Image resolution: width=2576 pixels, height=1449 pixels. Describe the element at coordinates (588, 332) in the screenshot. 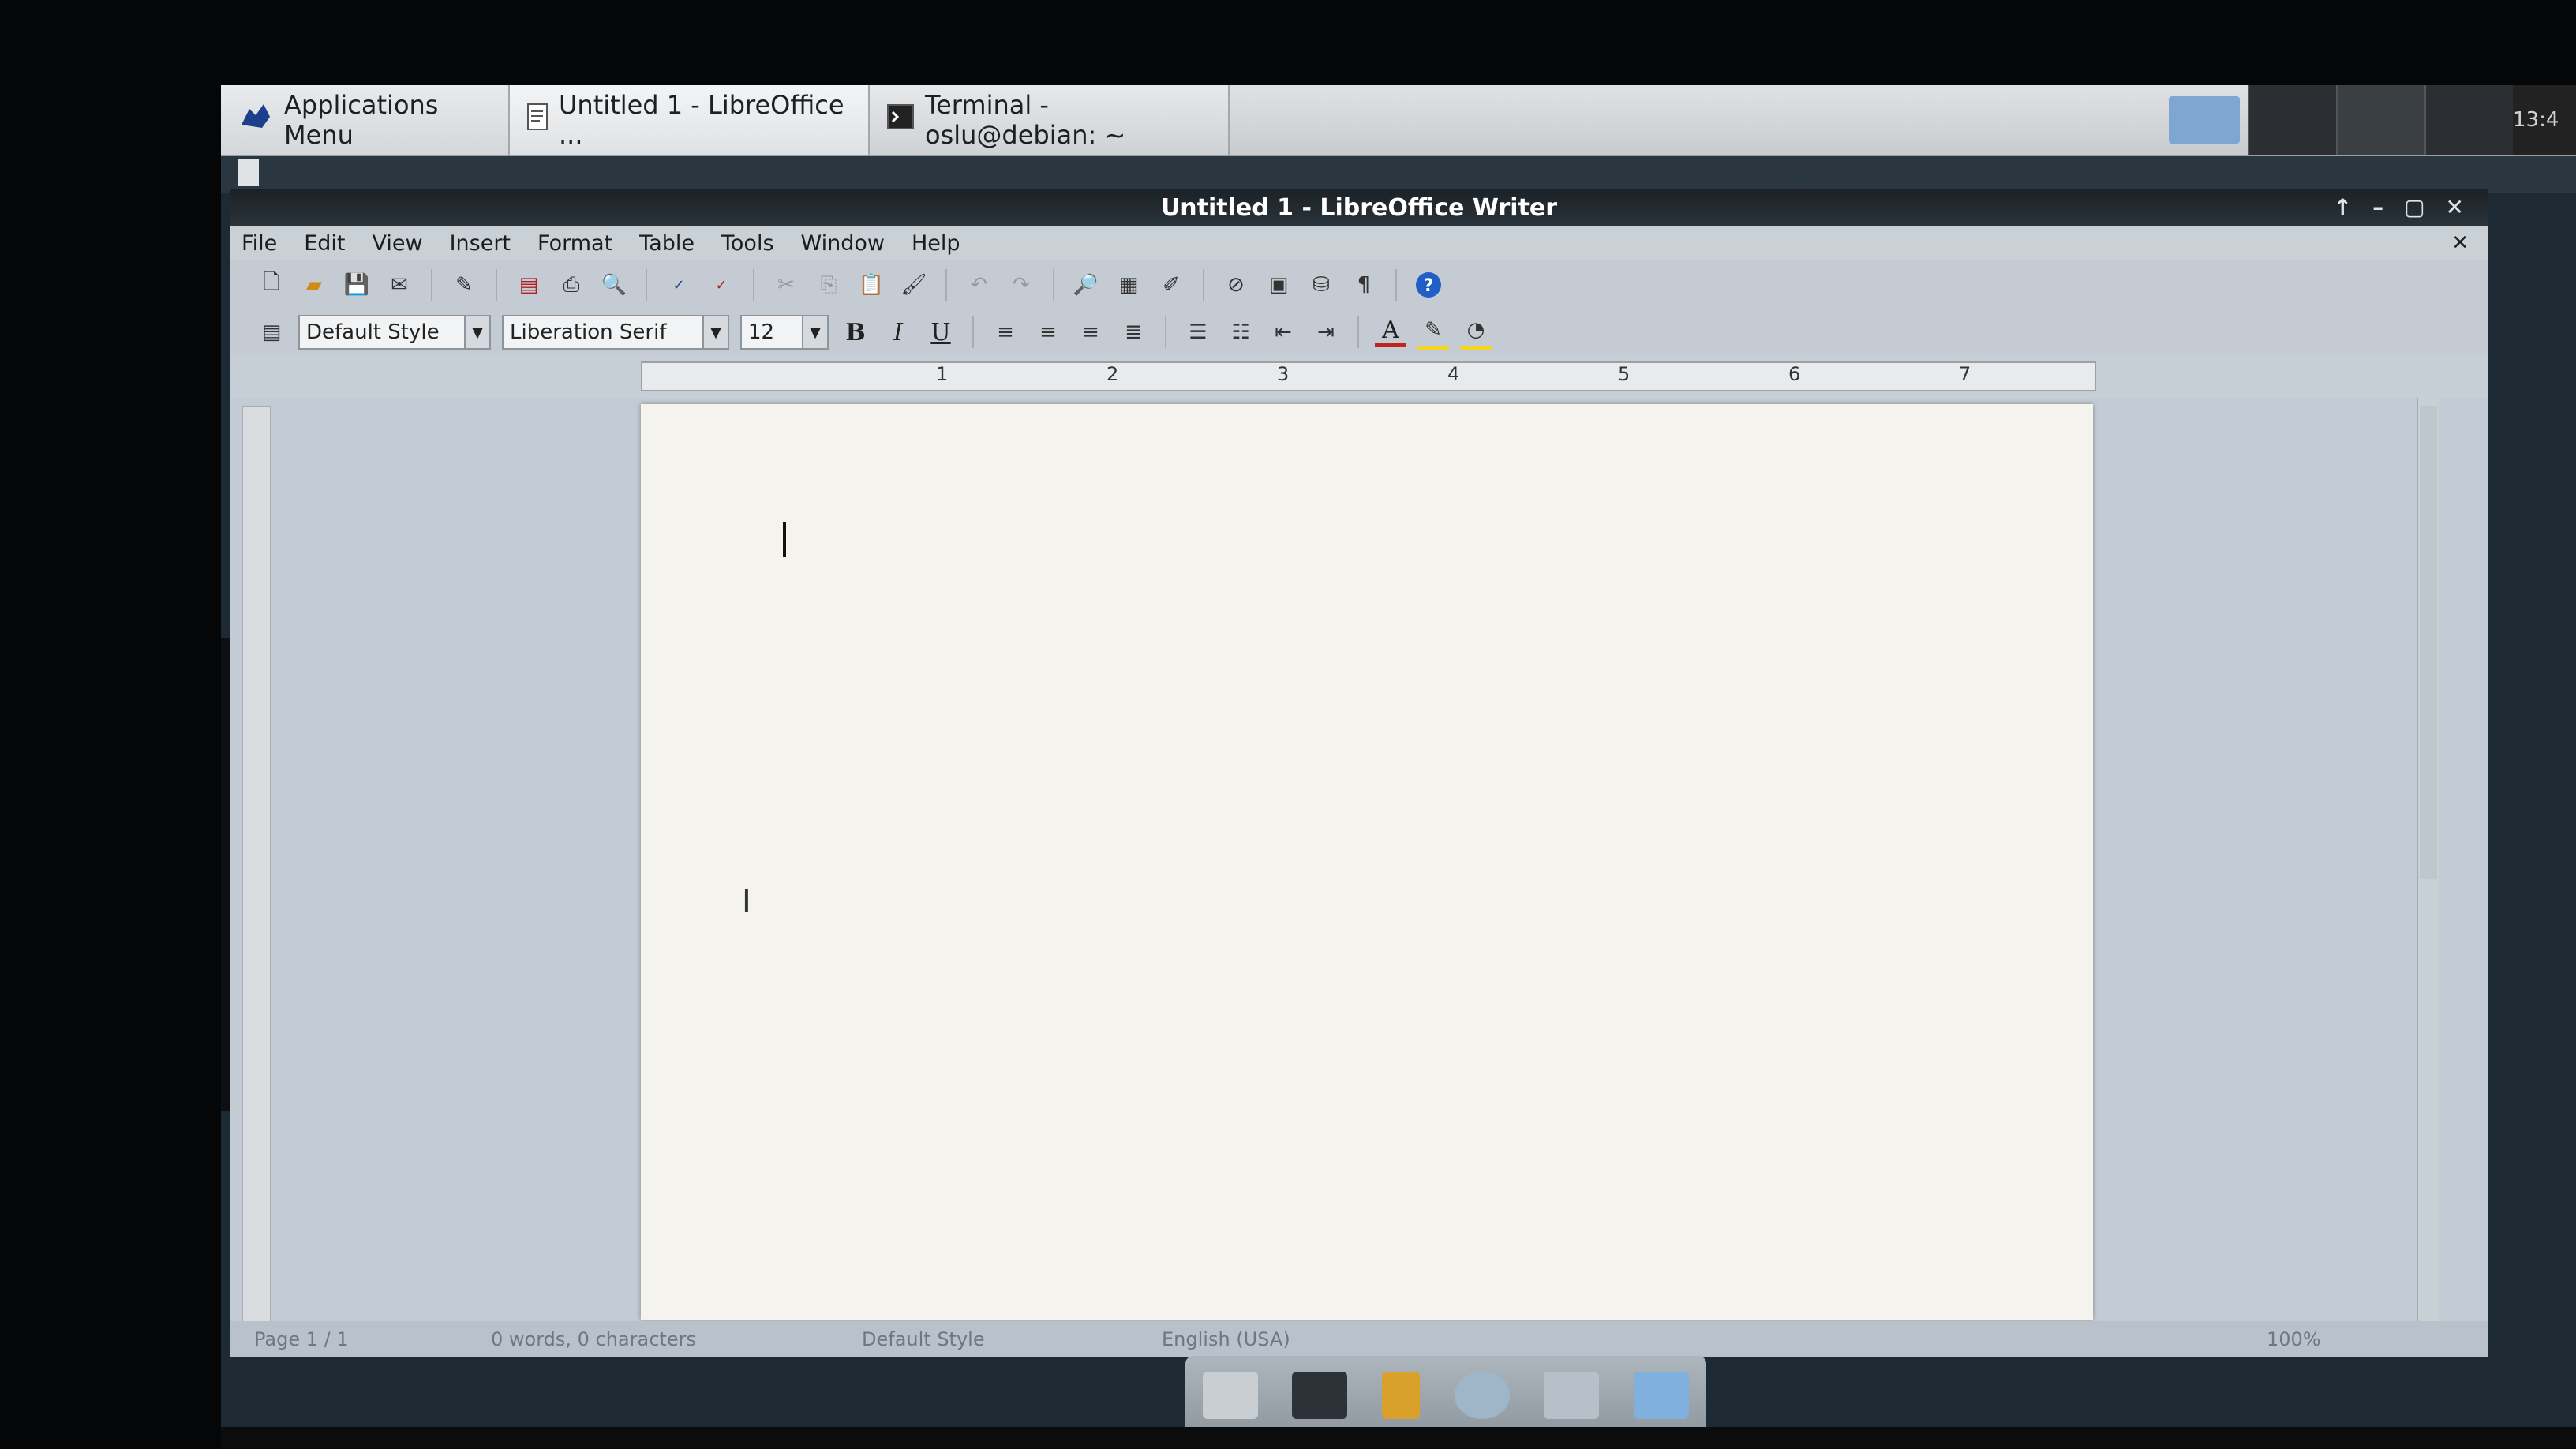

I see `font-name-value: Liberation Serif` at that location.